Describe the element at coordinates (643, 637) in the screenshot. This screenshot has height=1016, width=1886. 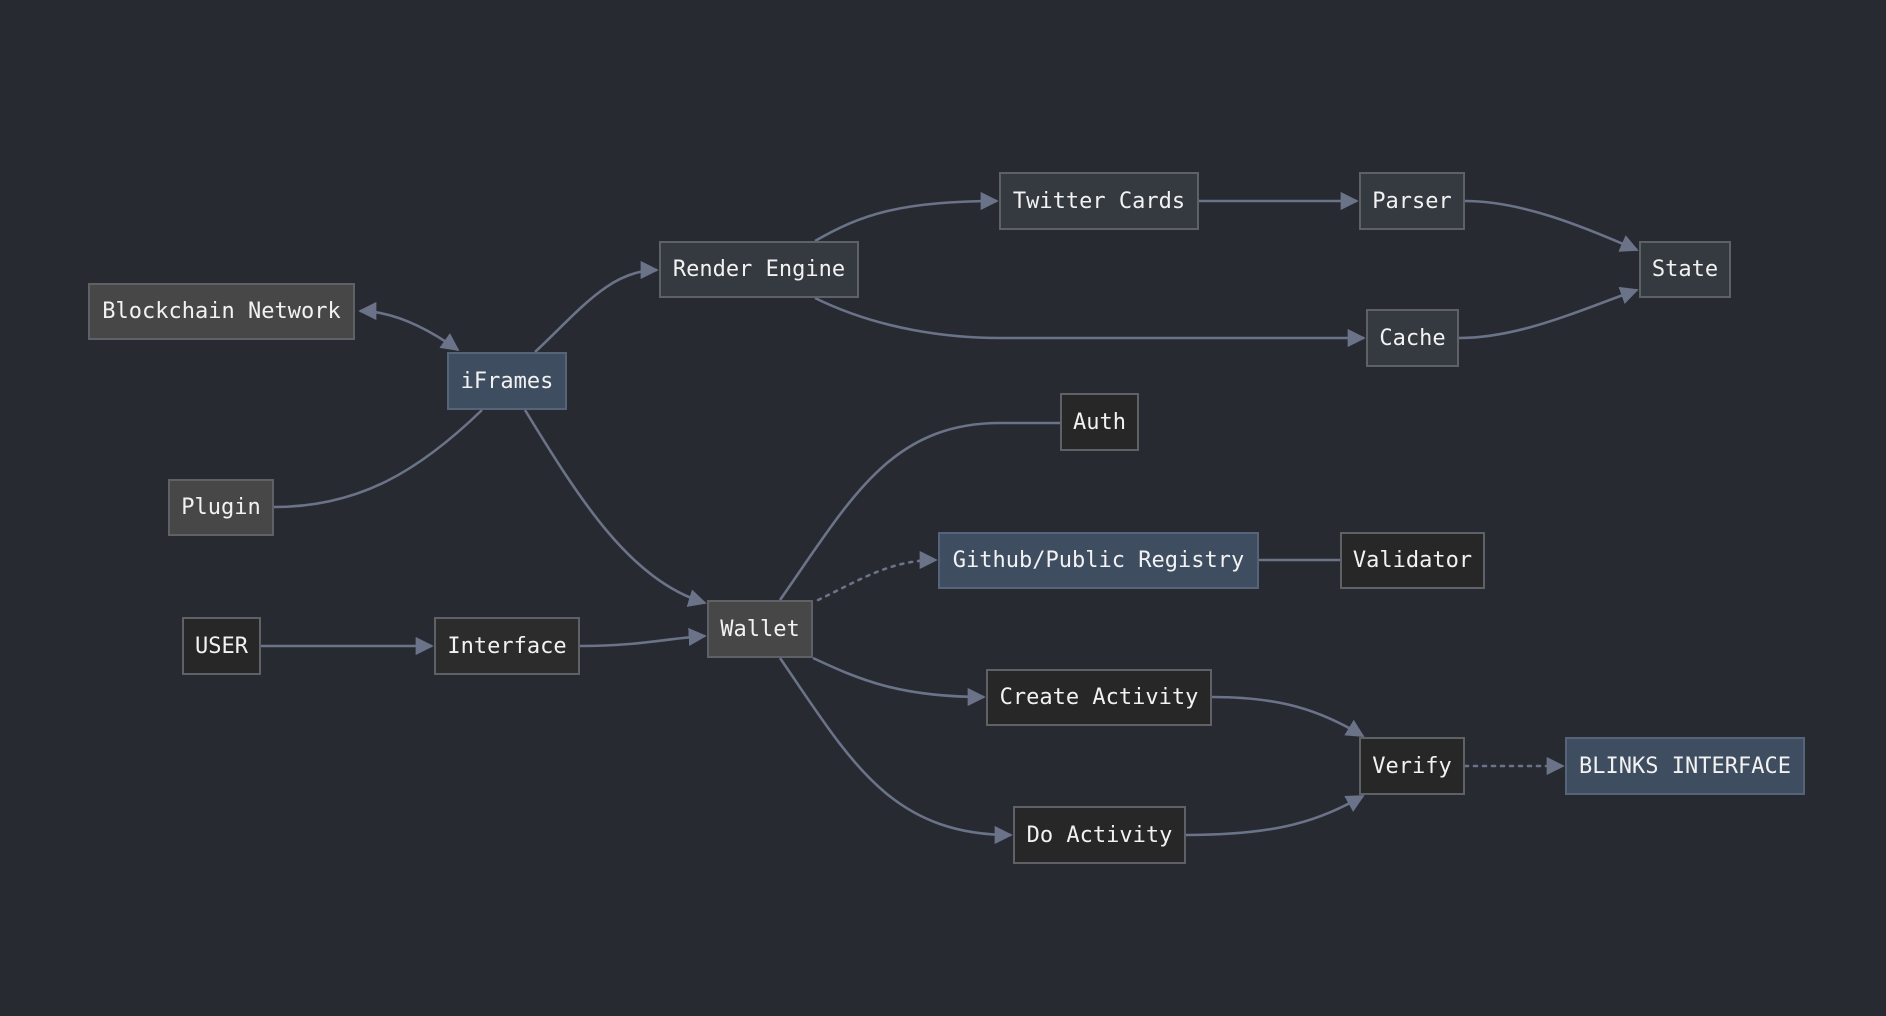
I see `edge-interface-wallet` at that location.